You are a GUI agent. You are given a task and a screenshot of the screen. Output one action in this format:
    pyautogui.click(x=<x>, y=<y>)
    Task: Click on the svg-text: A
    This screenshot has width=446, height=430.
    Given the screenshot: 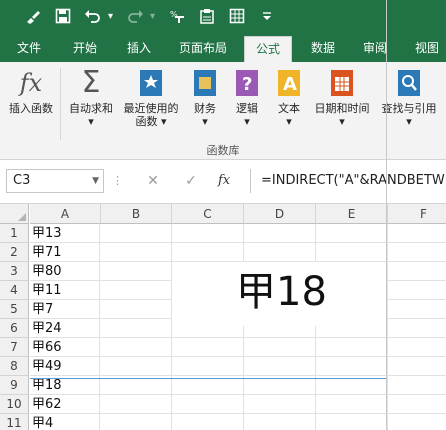 What is the action you would take?
    pyautogui.click(x=290, y=84)
    